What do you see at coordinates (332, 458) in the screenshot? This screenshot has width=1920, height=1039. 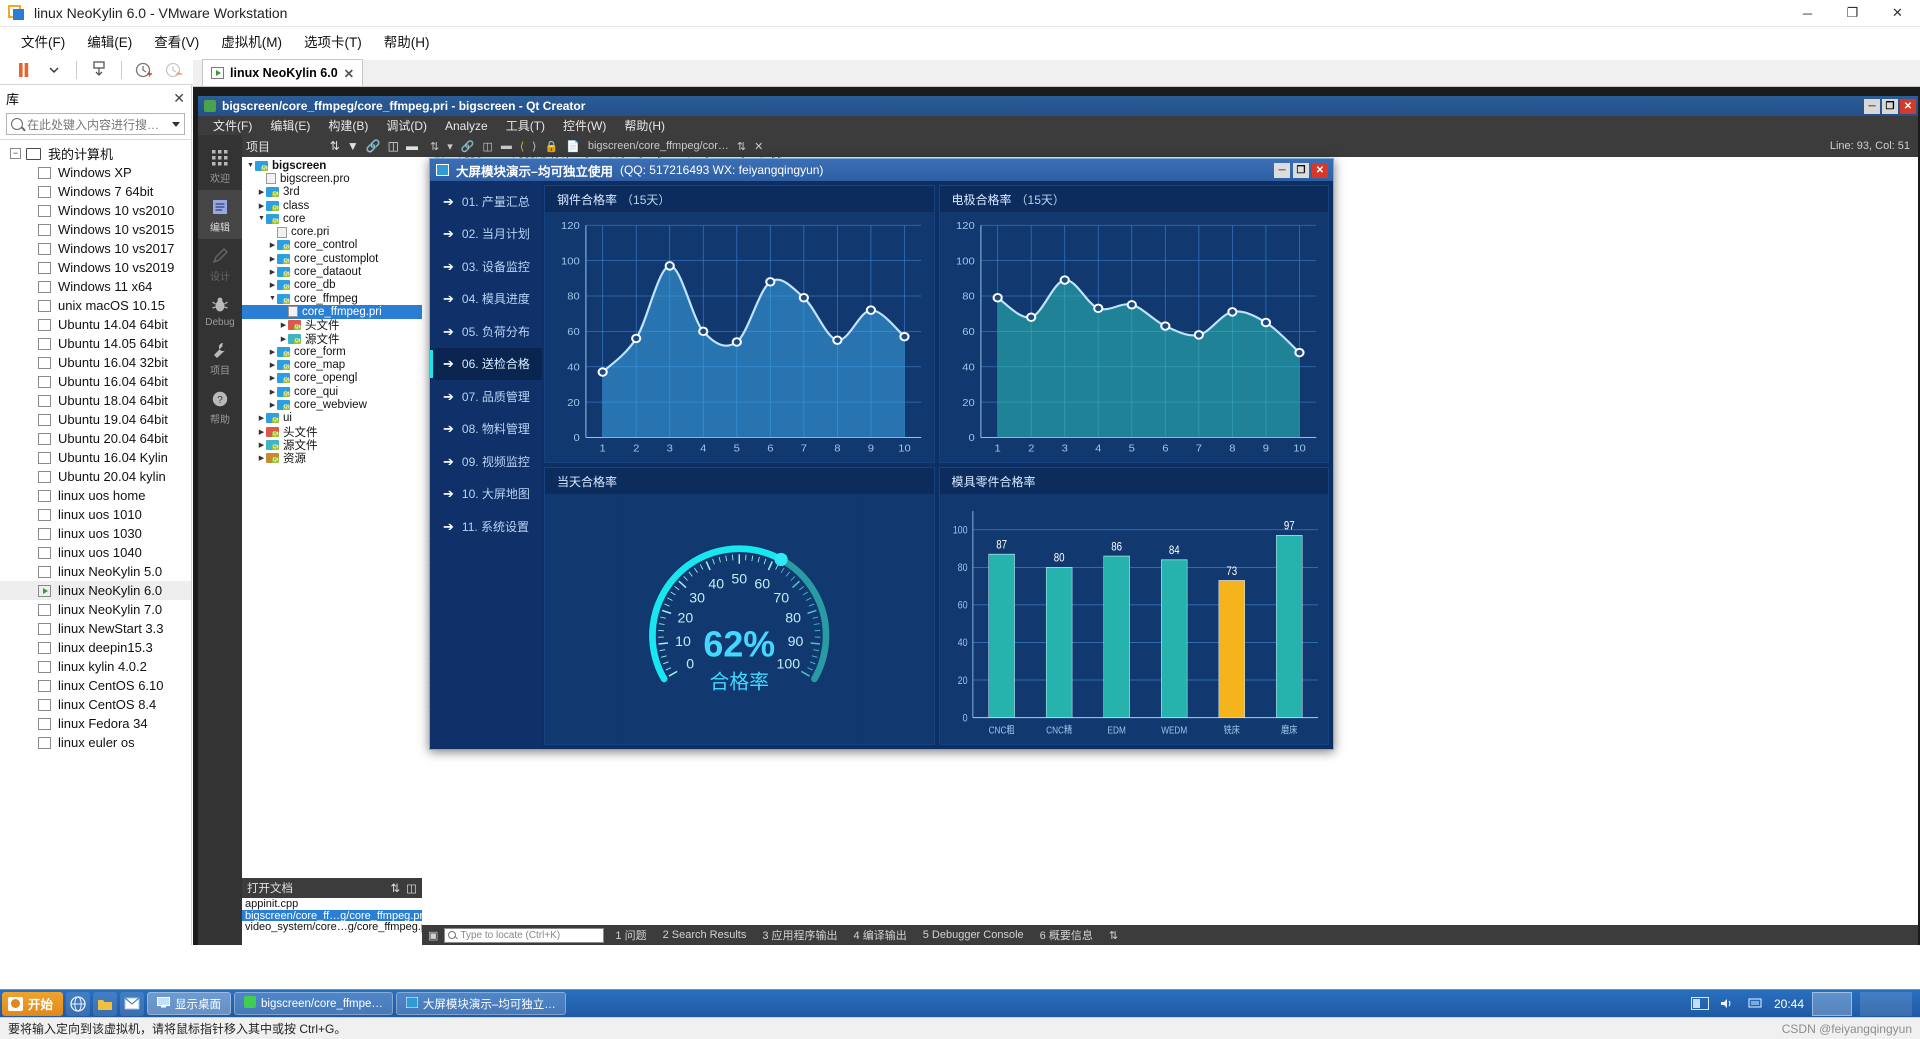 I see `project-tree-item: ▶ 资源` at bounding box center [332, 458].